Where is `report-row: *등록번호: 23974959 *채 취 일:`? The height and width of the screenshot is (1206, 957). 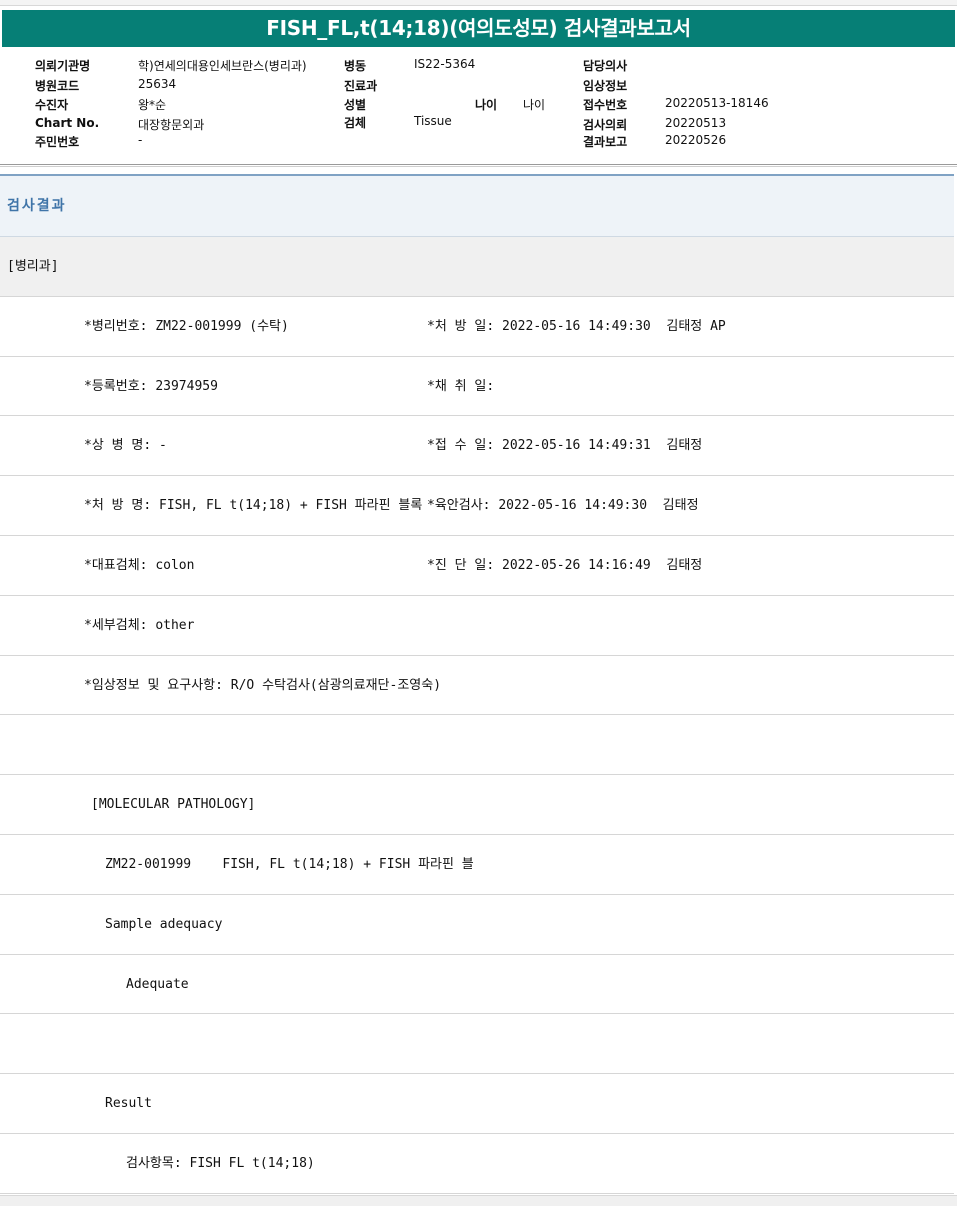 report-row: *등록번호: 23974959 *채 취 일: is located at coordinates (477, 387).